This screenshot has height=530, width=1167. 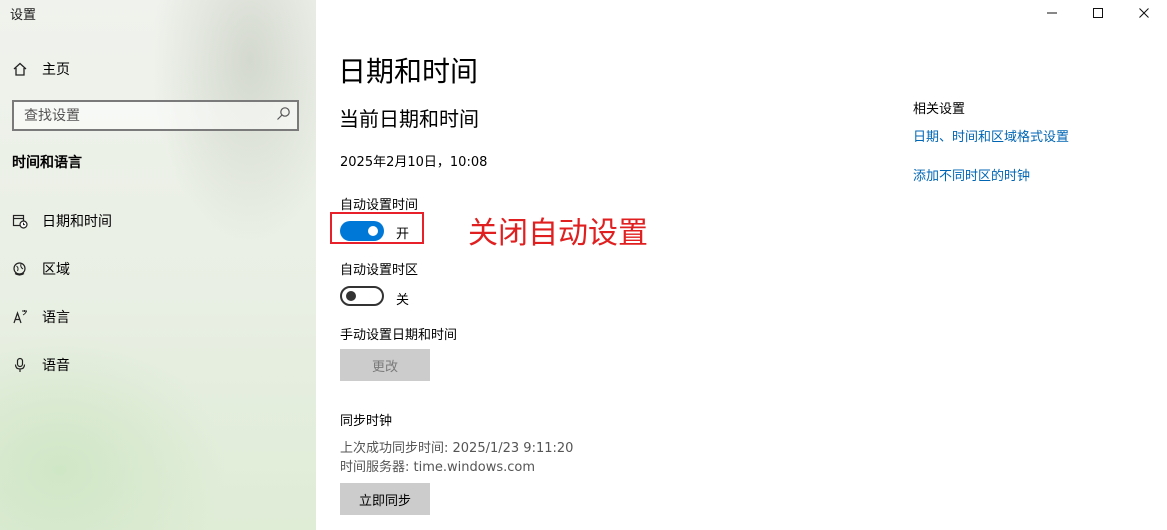 What do you see at coordinates (56, 366) in the screenshot?
I see `sidebar-item-label: 语音` at bounding box center [56, 366].